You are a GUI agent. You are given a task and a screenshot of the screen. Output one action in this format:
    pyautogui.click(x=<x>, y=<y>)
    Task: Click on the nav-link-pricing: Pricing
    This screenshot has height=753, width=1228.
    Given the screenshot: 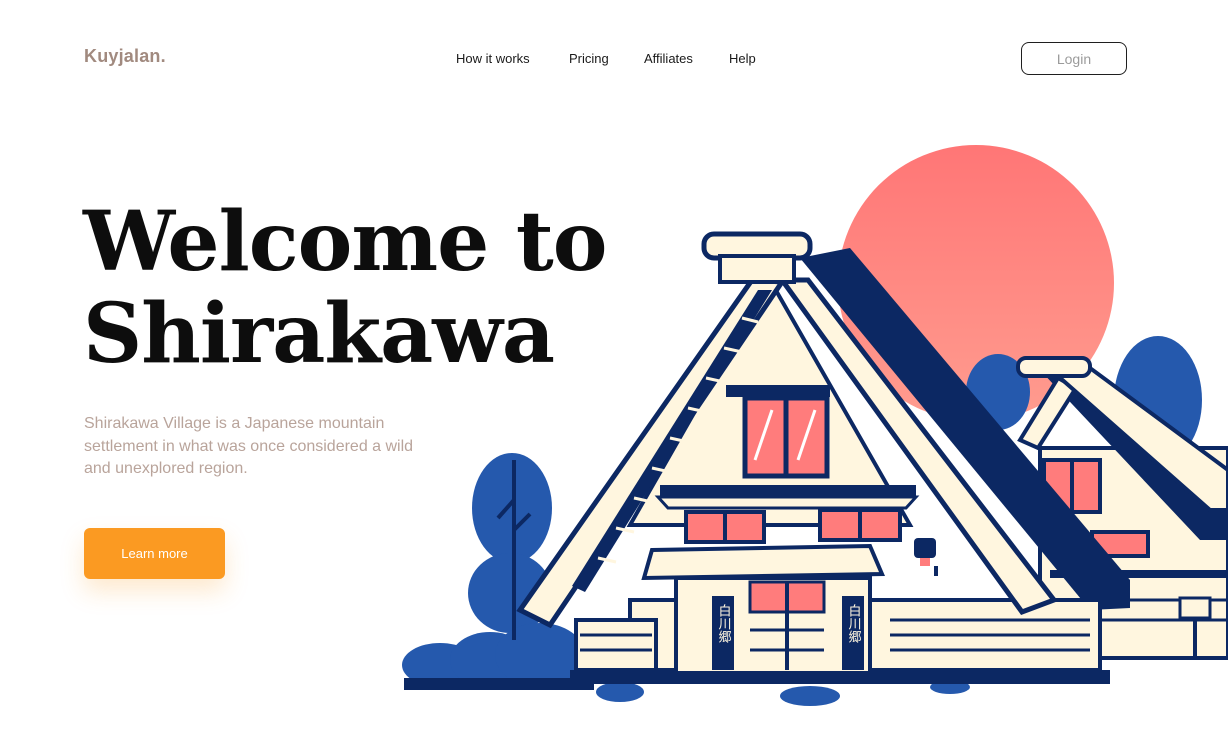 What is the action you would take?
    pyautogui.click(x=589, y=58)
    